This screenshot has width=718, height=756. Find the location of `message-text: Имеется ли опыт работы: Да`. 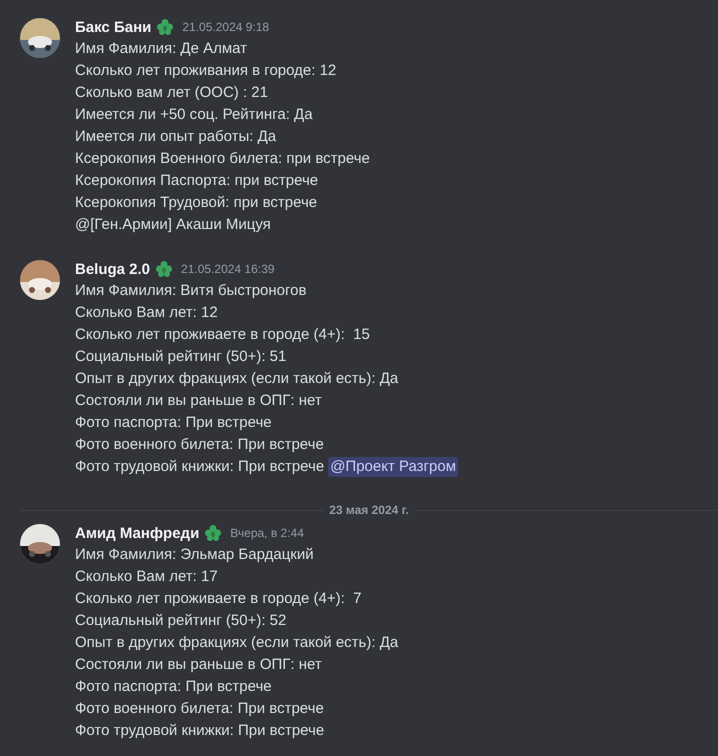

message-text: Имеется ли опыт работы: Да is located at coordinates (175, 137).